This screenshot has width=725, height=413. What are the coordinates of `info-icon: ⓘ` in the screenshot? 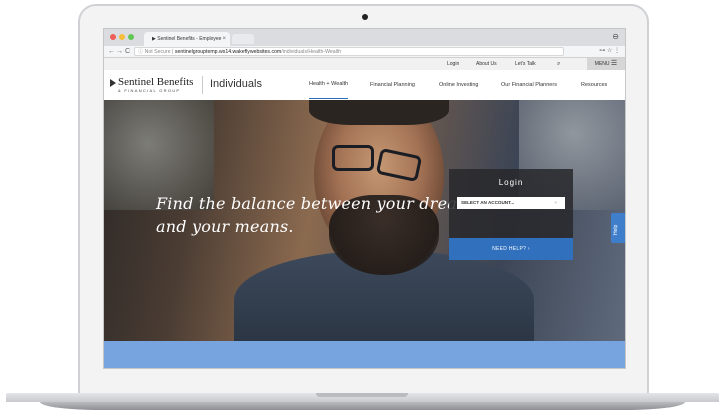 It's located at (140, 52).